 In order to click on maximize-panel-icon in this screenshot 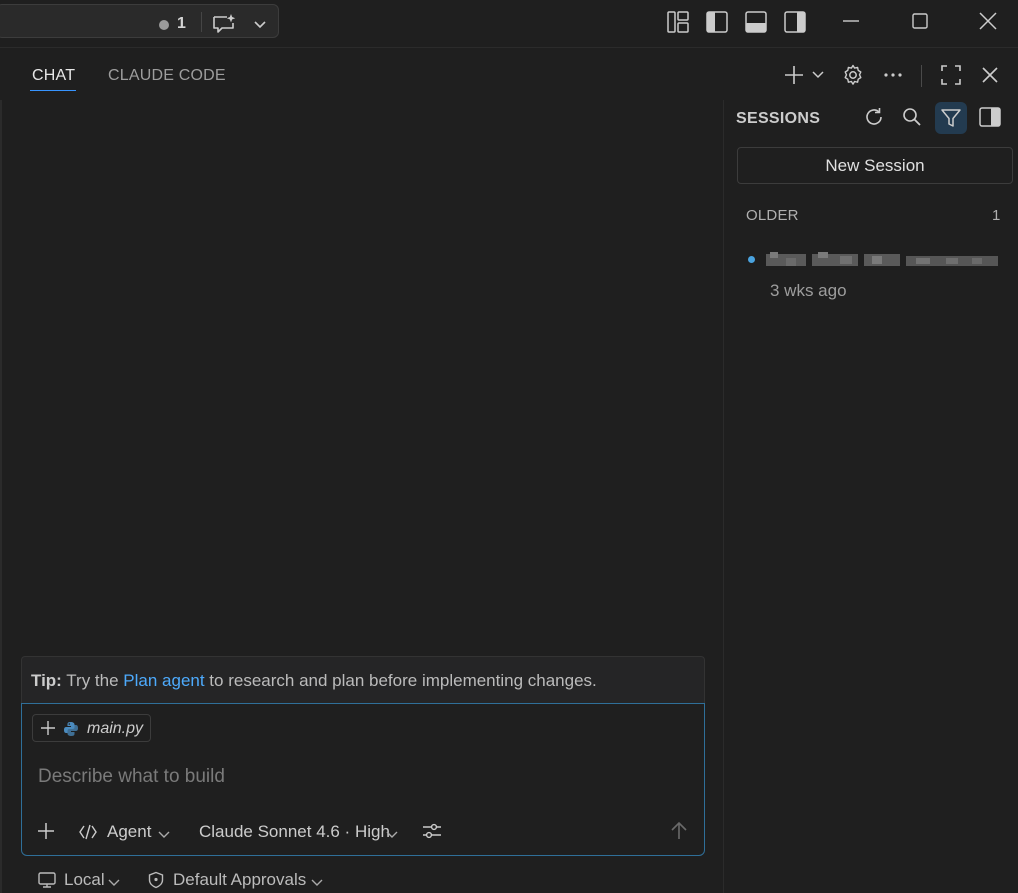, I will do `click(951, 77)`.